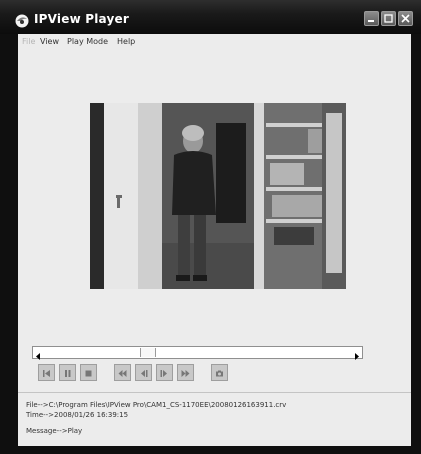 The image size is (421, 454). What do you see at coordinates (219, 372) in the screenshot?
I see `snapshot-icon` at bounding box center [219, 372].